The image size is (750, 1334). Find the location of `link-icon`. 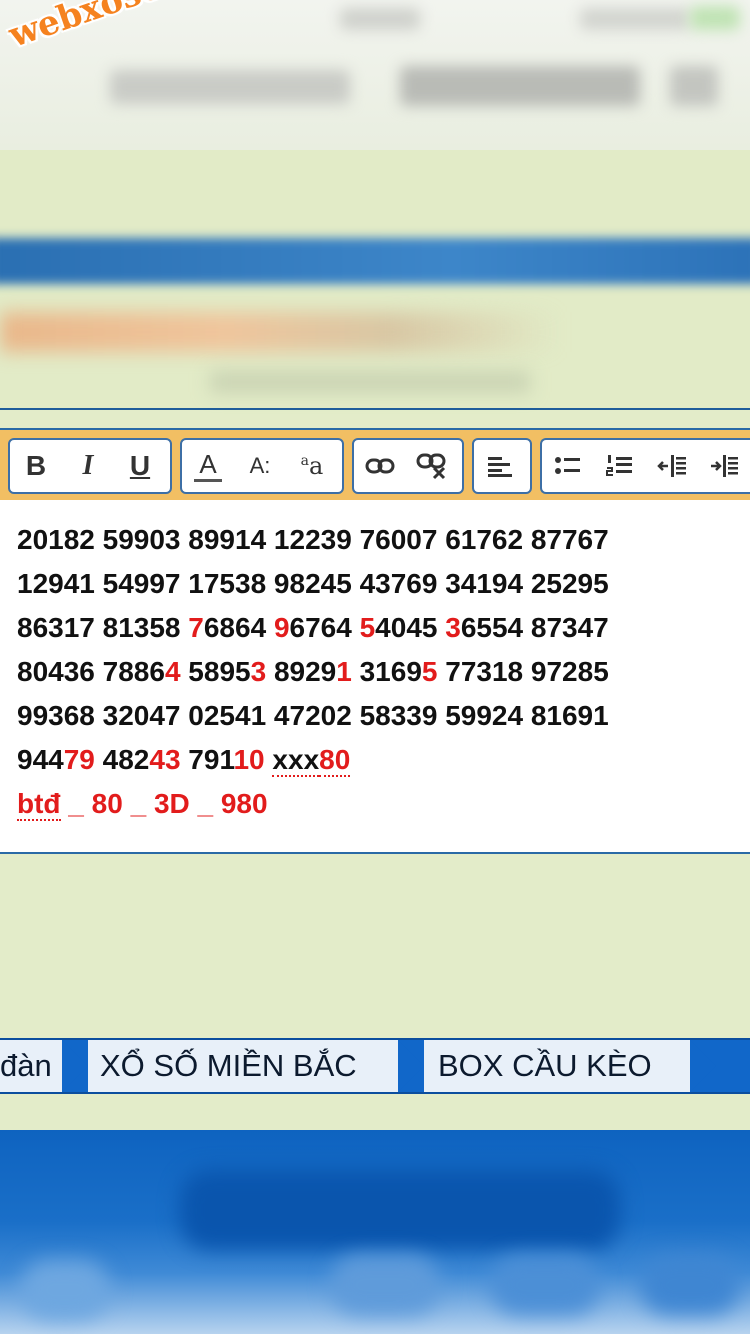

link-icon is located at coordinates (380, 466).